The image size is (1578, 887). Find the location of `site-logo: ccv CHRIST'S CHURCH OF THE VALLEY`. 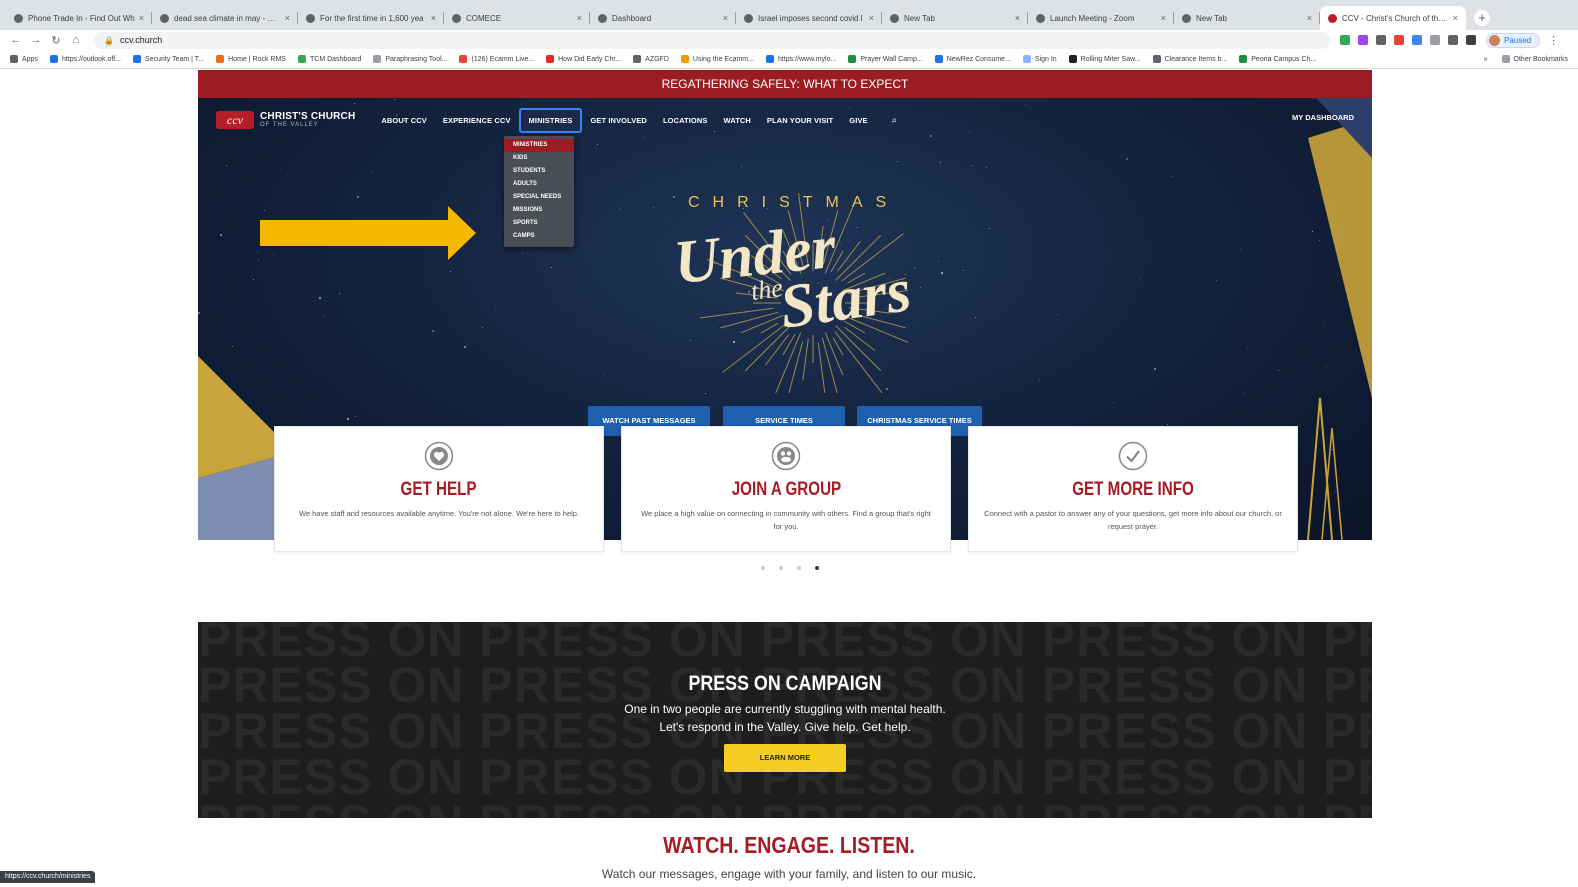

site-logo: ccv CHRIST'S CHURCH OF THE VALLEY is located at coordinates (285, 120).